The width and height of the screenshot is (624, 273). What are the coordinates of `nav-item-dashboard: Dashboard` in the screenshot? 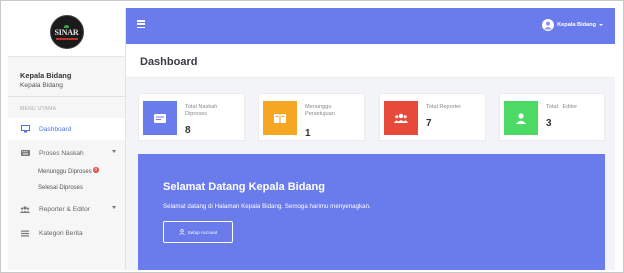 It's located at (66, 129).